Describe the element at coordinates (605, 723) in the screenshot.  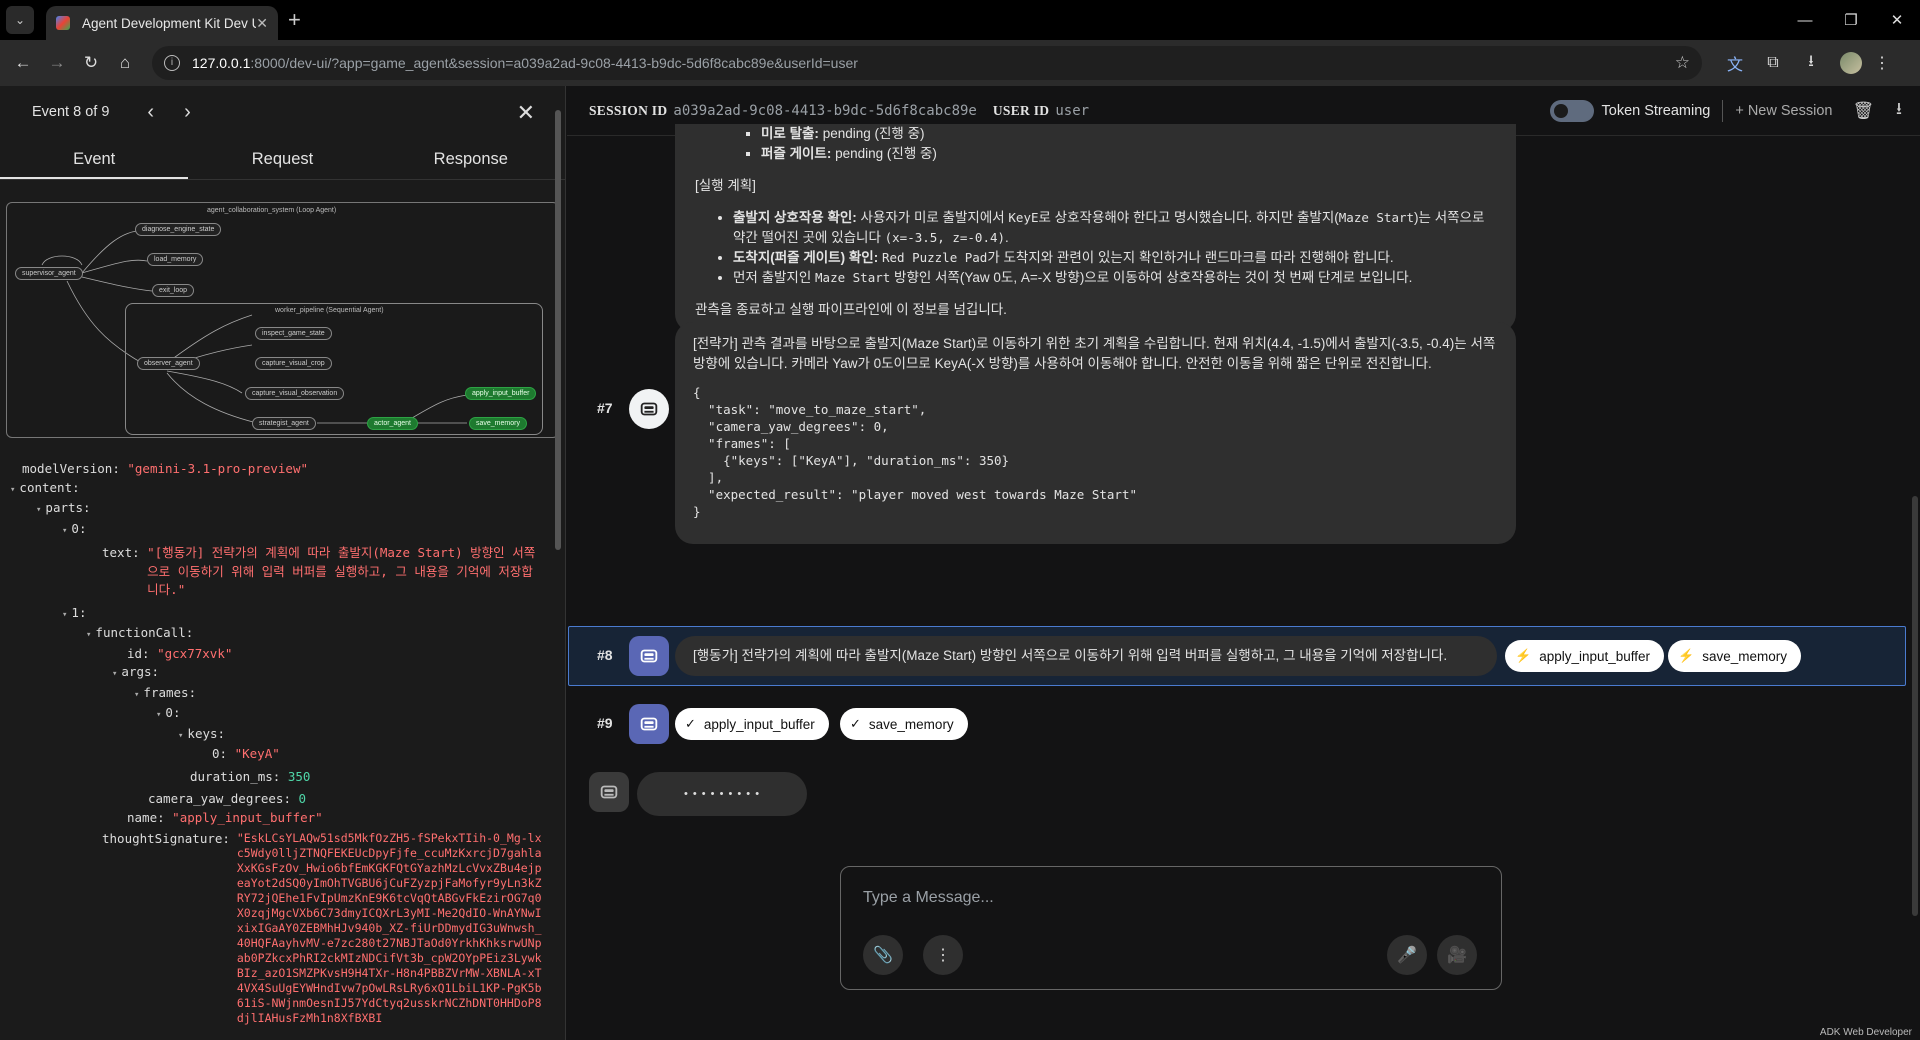
I see `message-index: #9` at that location.